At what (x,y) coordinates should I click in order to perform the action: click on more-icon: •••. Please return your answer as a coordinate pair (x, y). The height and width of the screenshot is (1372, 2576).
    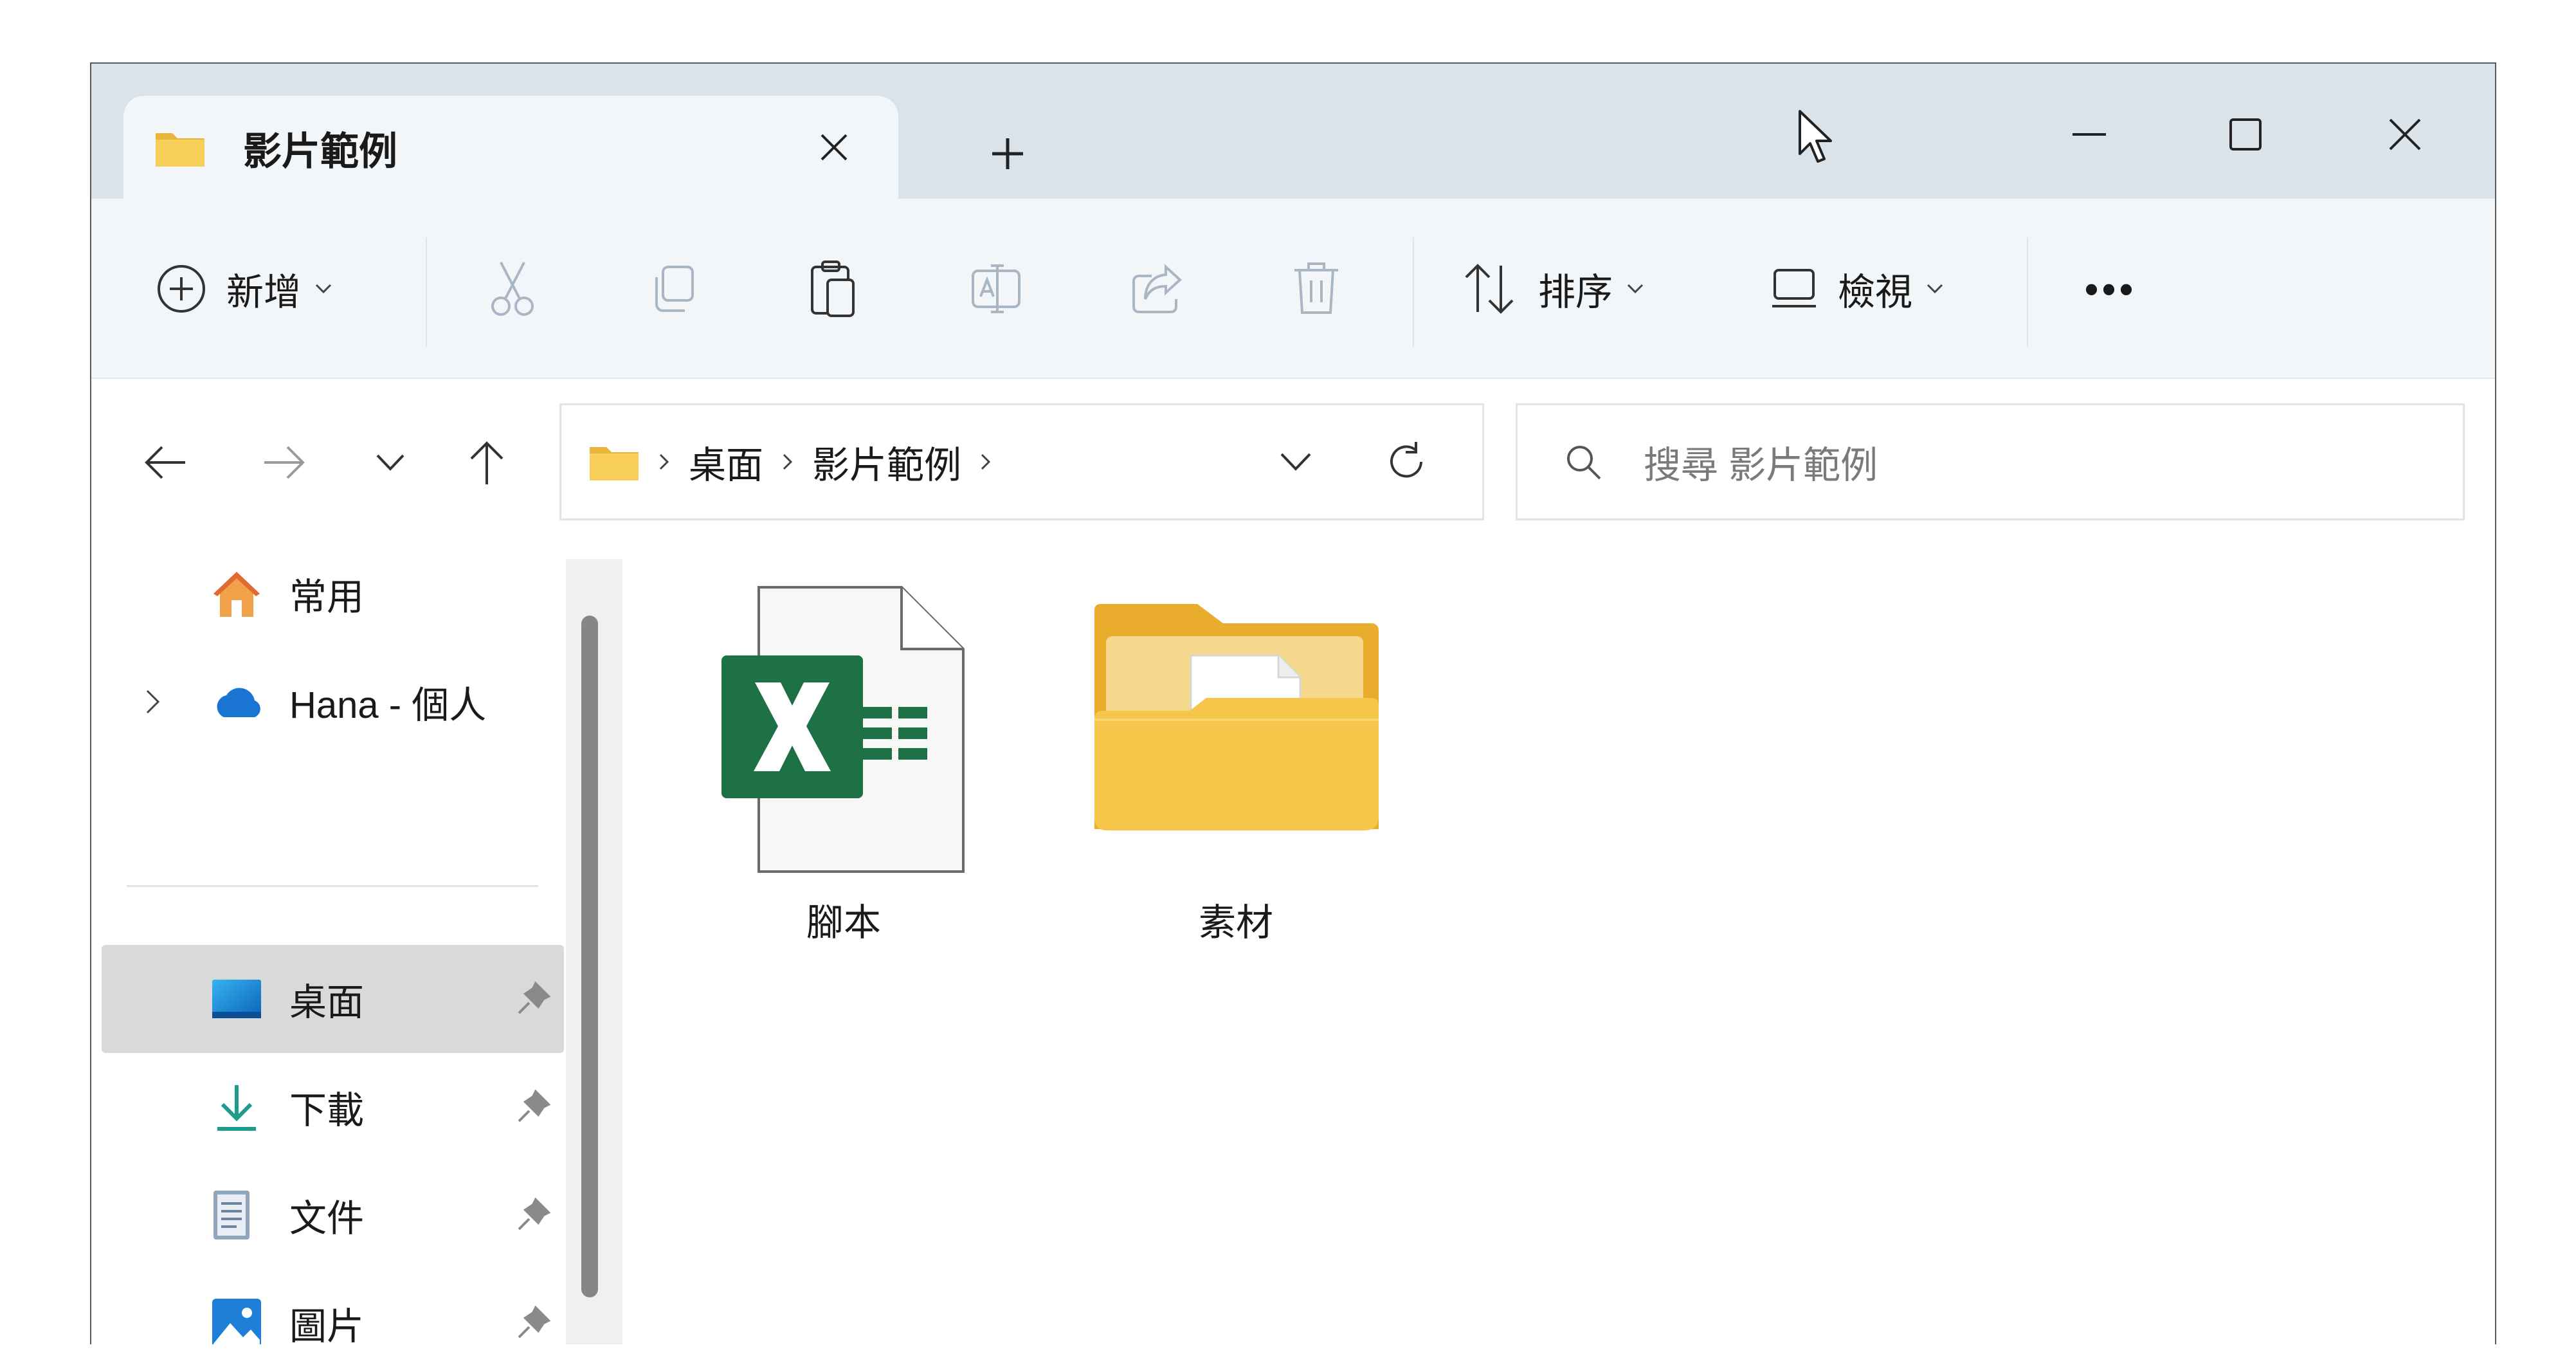
    Looking at the image, I should click on (2111, 289).